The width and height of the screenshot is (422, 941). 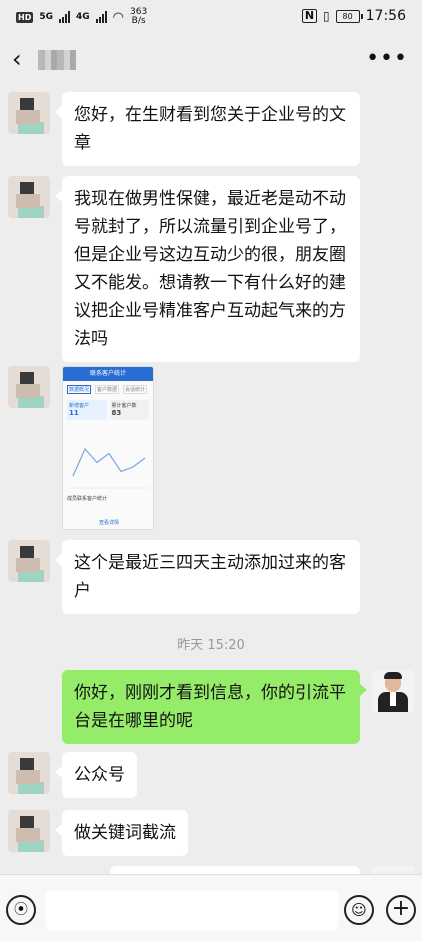 What do you see at coordinates (121, 833) in the screenshot?
I see `message-bubble: 做关键词截流` at bounding box center [121, 833].